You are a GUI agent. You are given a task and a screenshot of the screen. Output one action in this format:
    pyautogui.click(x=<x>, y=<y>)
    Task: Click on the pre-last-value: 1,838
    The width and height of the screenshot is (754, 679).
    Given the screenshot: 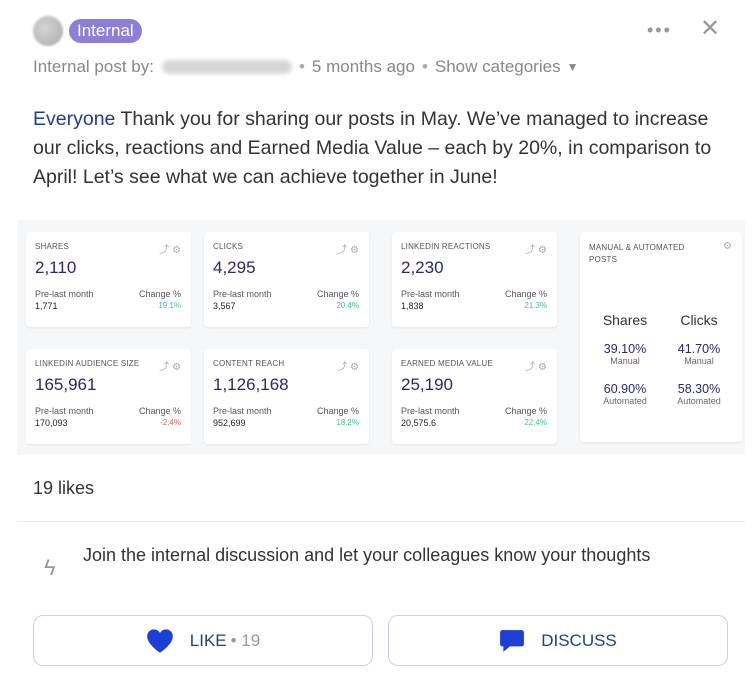 What is the action you would take?
    pyautogui.click(x=412, y=306)
    